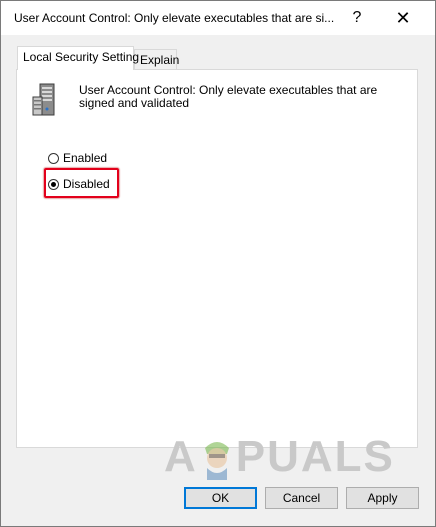 The height and width of the screenshot is (527, 436). Describe the element at coordinates (301, 498) in the screenshot. I see `cancel-button: Cancel` at that location.